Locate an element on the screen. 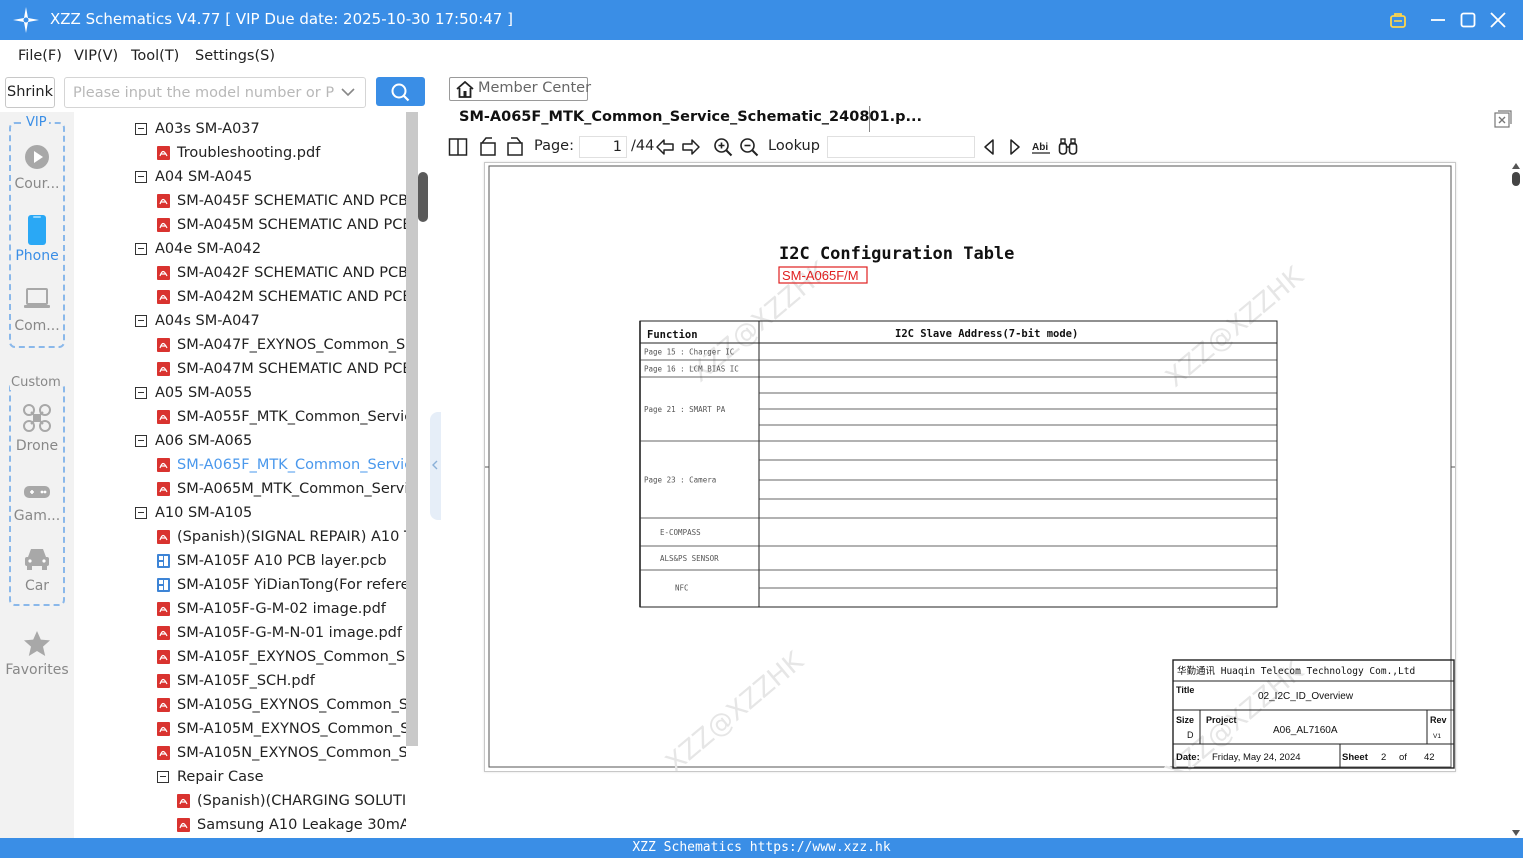 The image size is (1523, 858). tree-file-node: (Spanish)(CHARGING SOLUTION is located at coordinates (240, 801).